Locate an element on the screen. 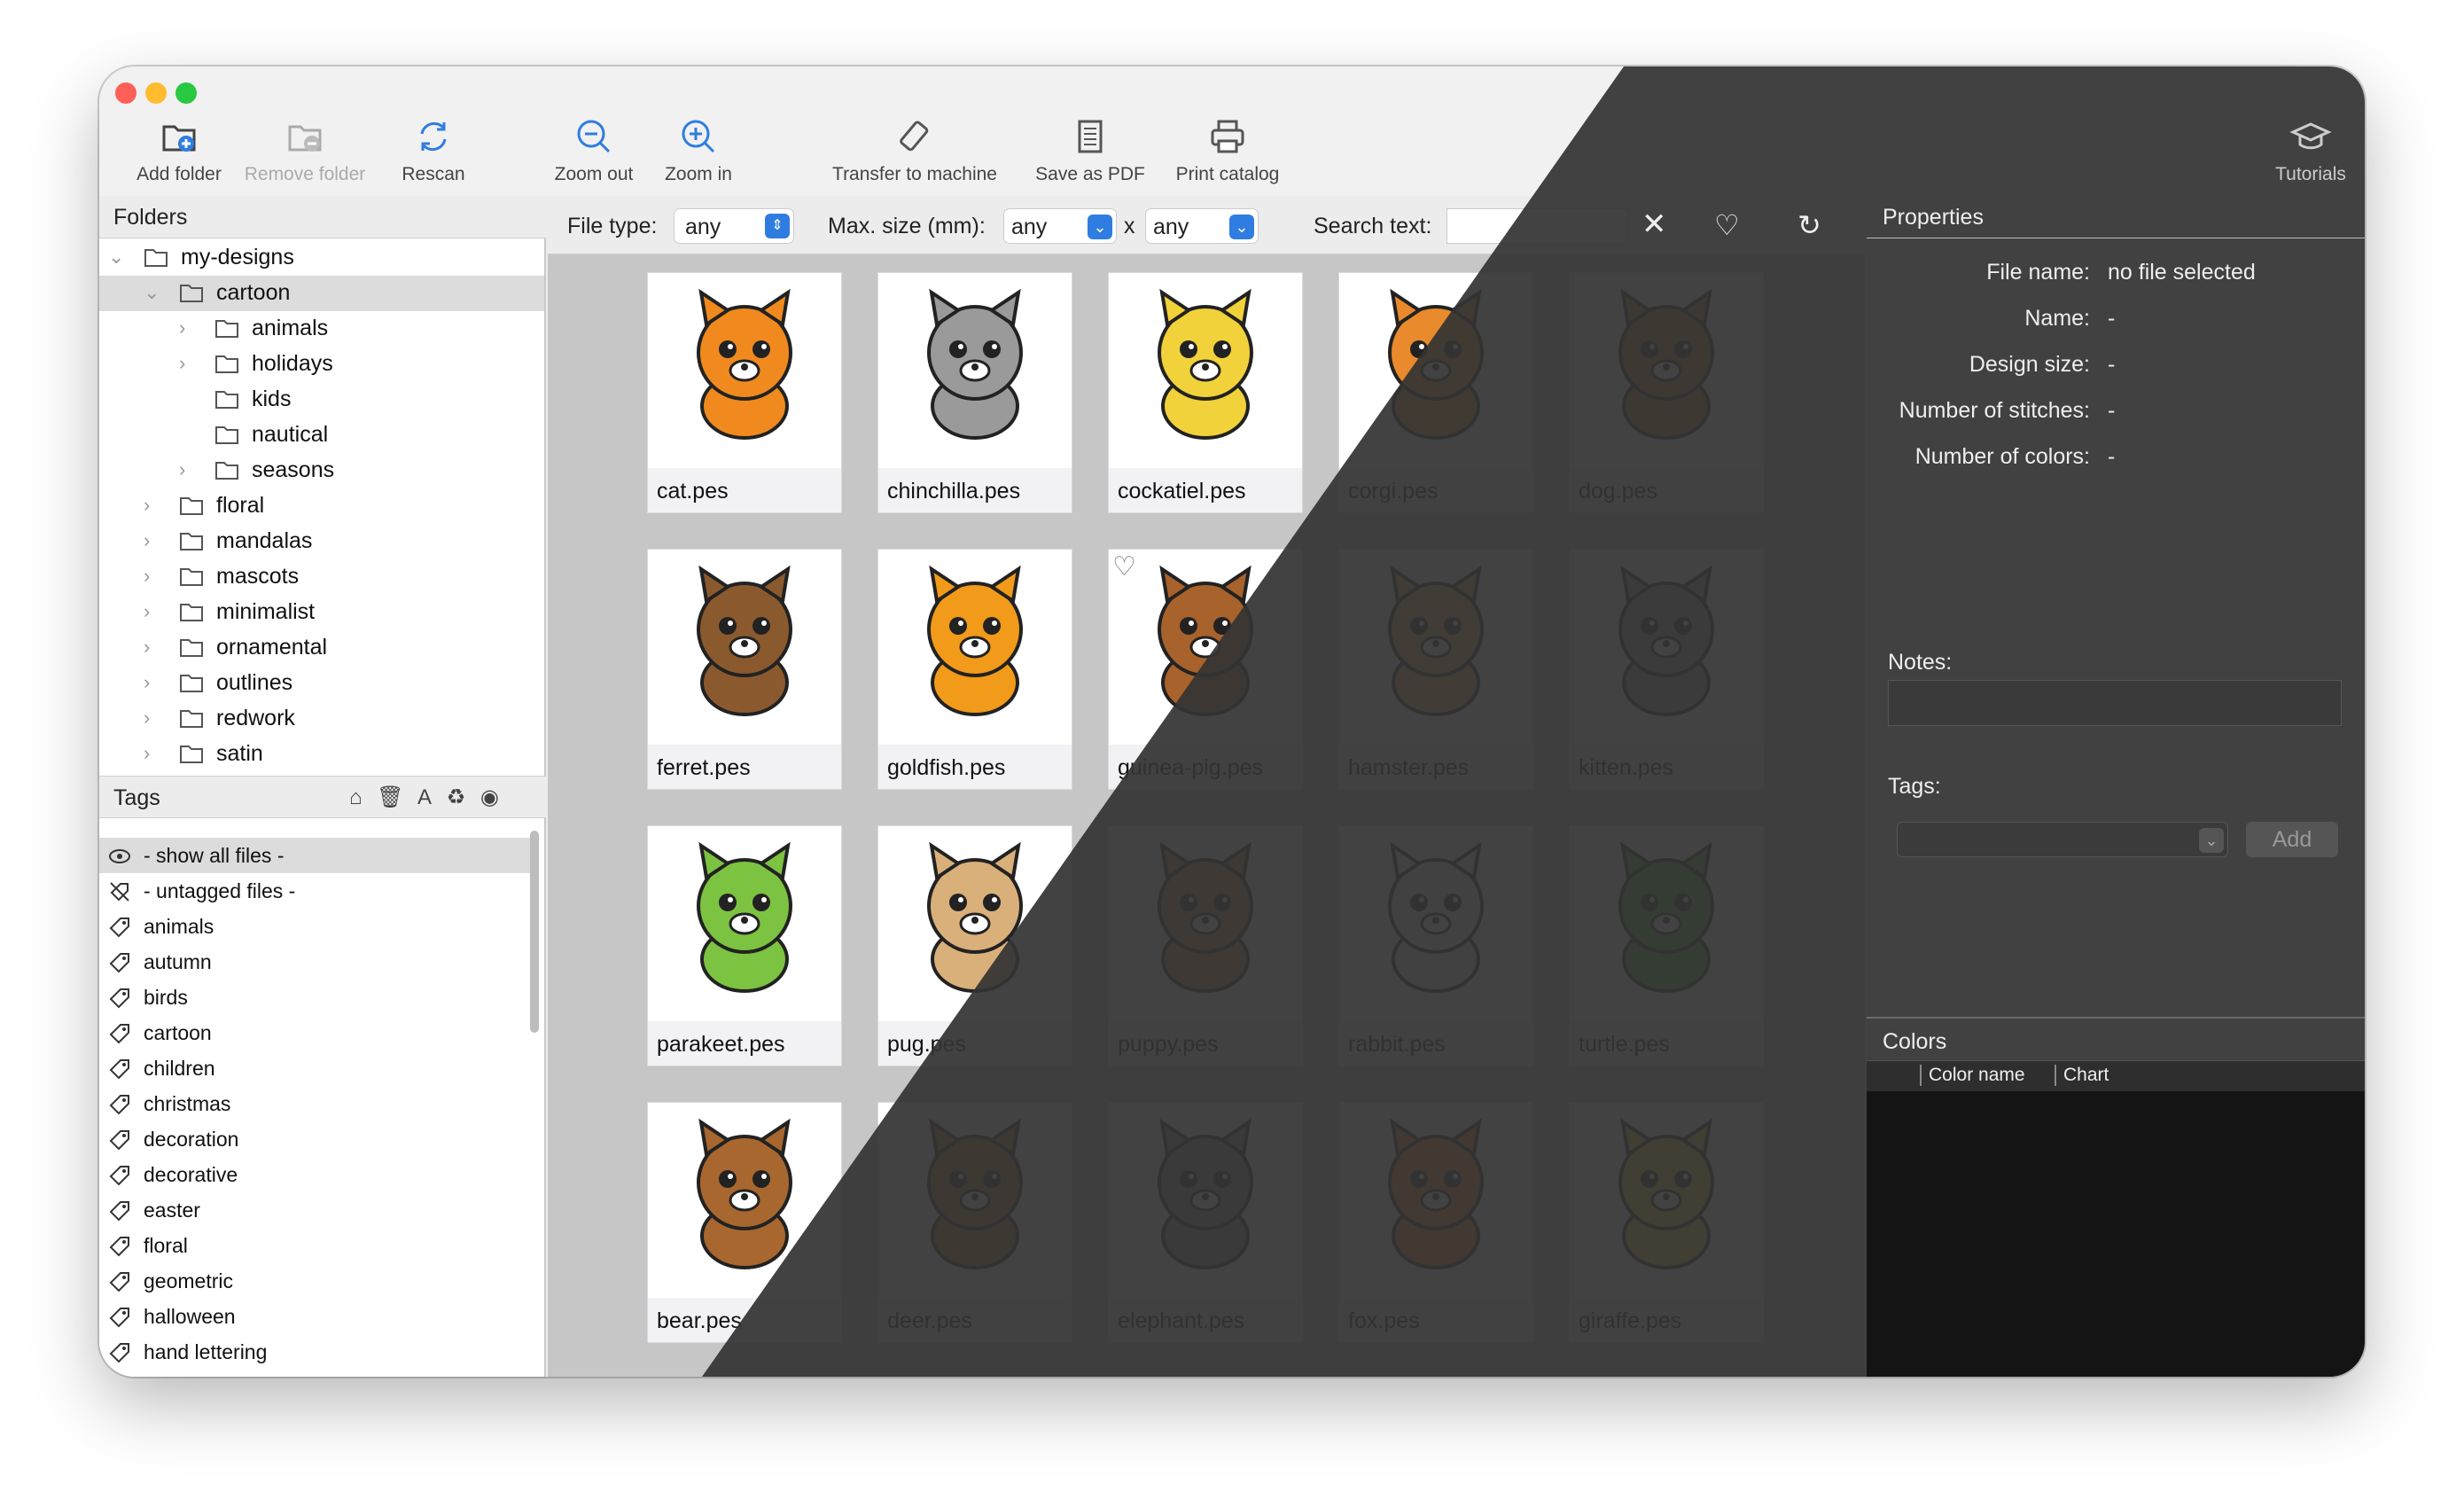 The width and height of the screenshot is (2464, 1507). file-card: guinea-pig.pes ♡ is located at coordinates (1205, 669).